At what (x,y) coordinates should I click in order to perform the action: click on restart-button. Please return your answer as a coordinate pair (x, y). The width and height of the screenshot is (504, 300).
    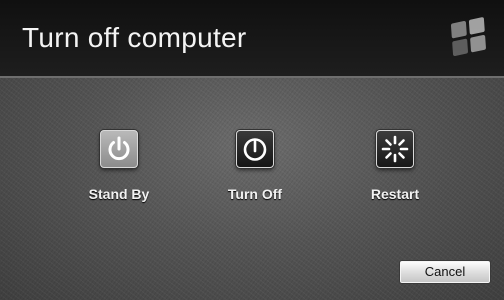
    Looking at the image, I should click on (395, 149).